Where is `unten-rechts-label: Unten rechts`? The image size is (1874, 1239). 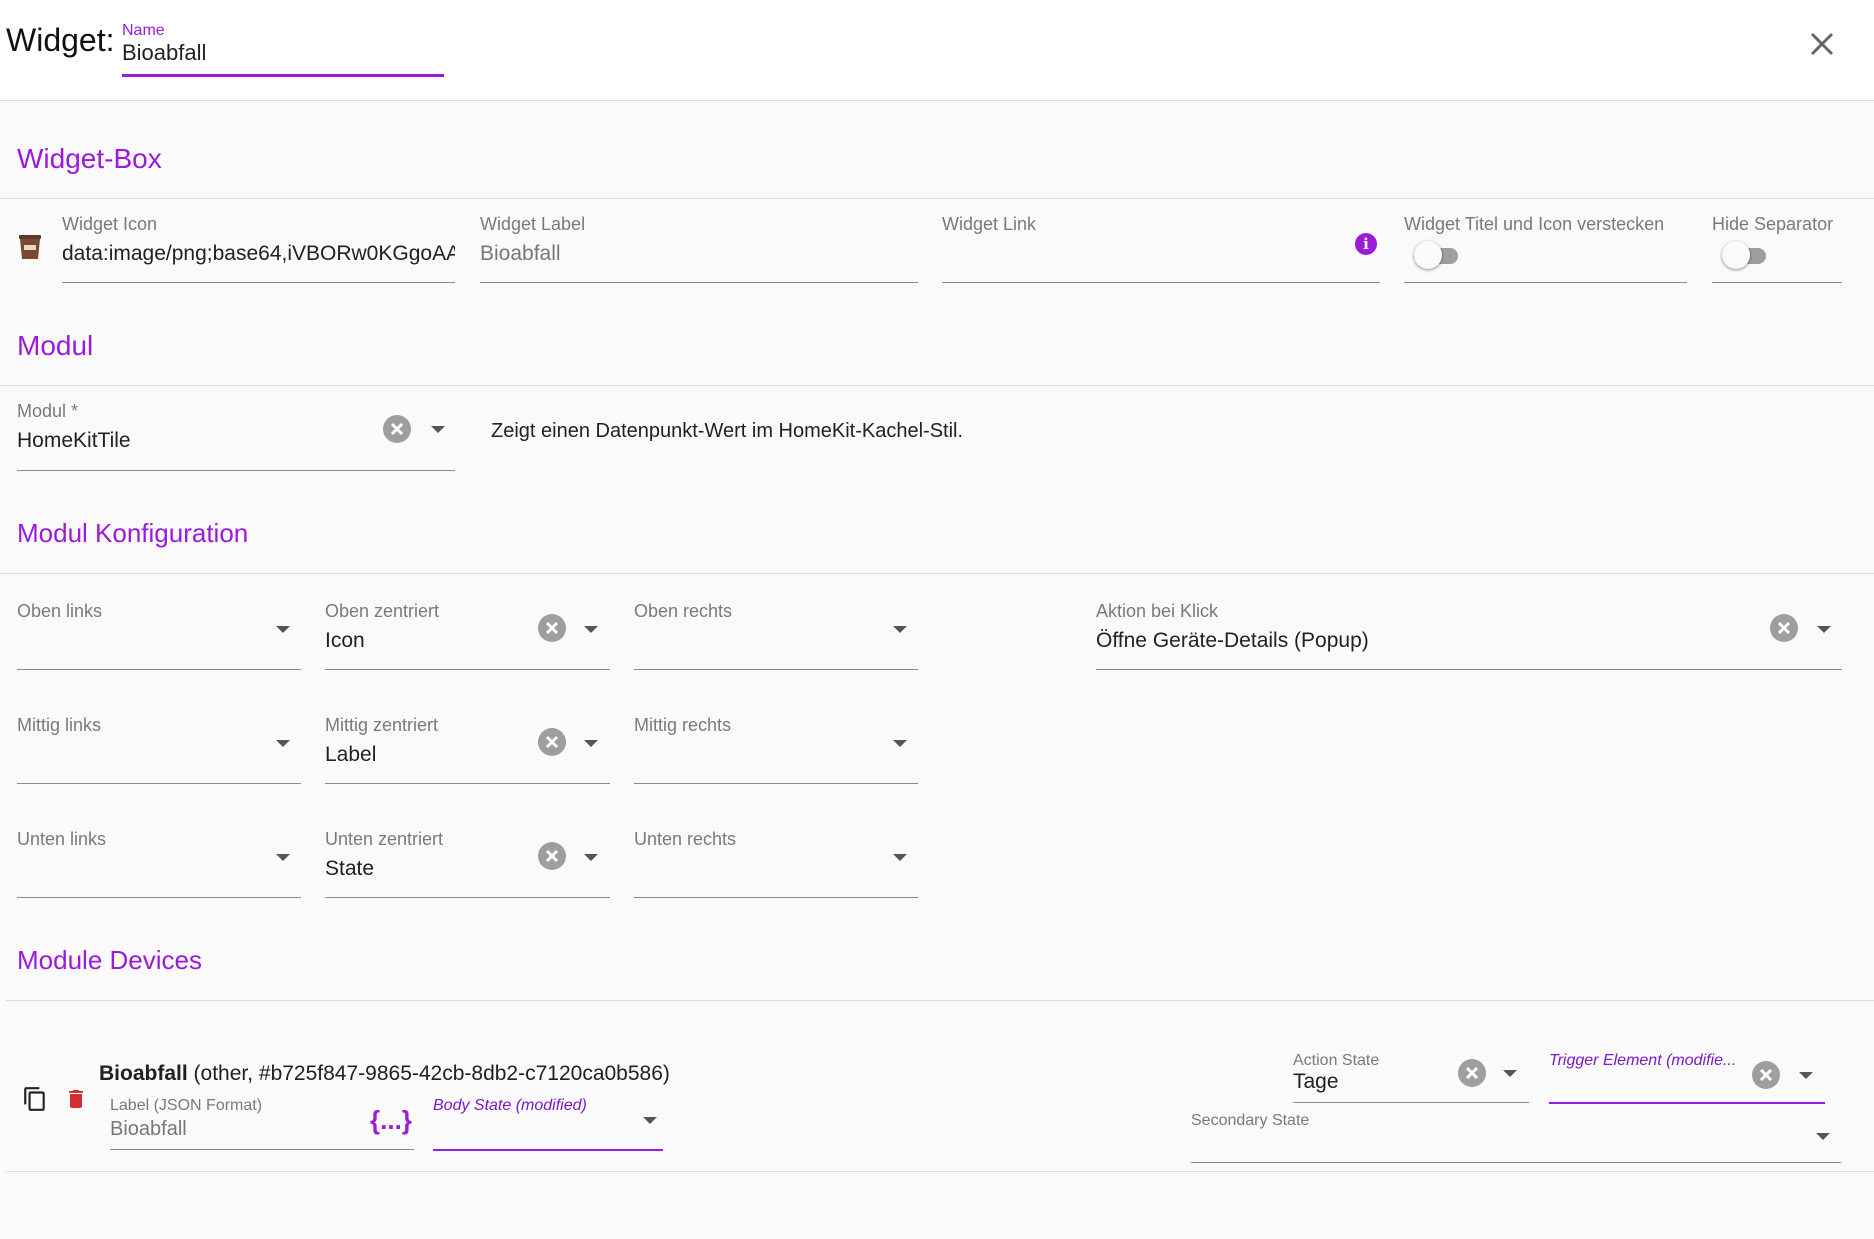
unten-rechts-label: Unten rechts is located at coordinates (685, 839).